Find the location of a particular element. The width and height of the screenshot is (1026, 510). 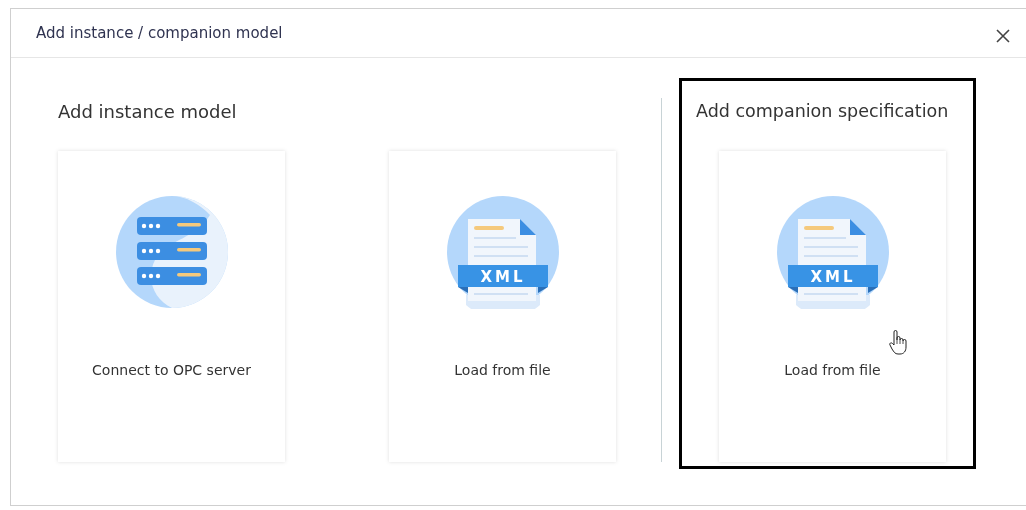

option-card: Connect to OPC server is located at coordinates (171, 306).